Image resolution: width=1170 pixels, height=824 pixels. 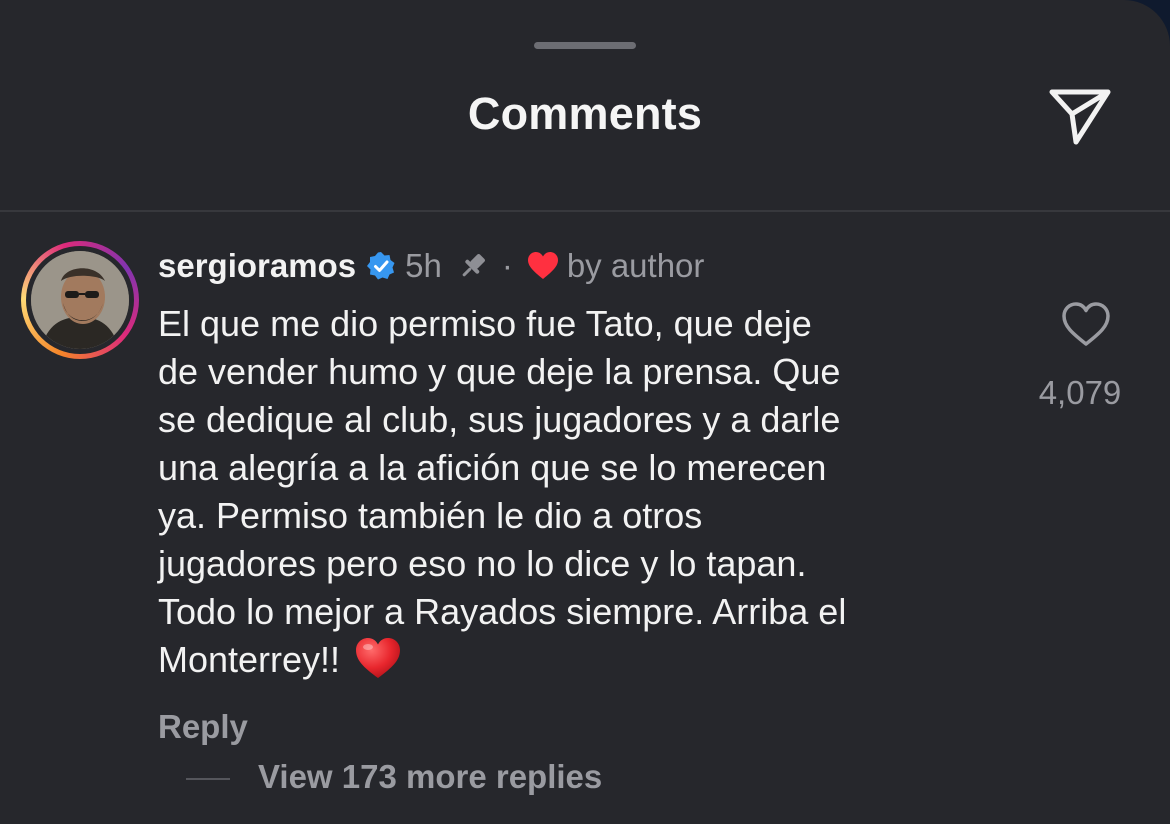 What do you see at coordinates (249, 659) in the screenshot?
I see `comment-line: Monterrey!!` at bounding box center [249, 659].